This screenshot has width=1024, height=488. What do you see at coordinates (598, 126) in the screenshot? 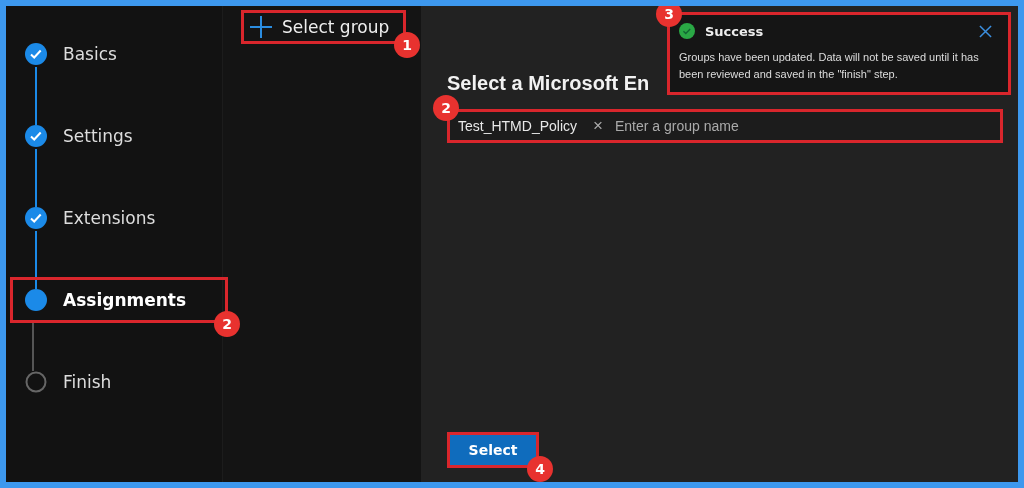
I see `remove-button: ×` at bounding box center [598, 126].